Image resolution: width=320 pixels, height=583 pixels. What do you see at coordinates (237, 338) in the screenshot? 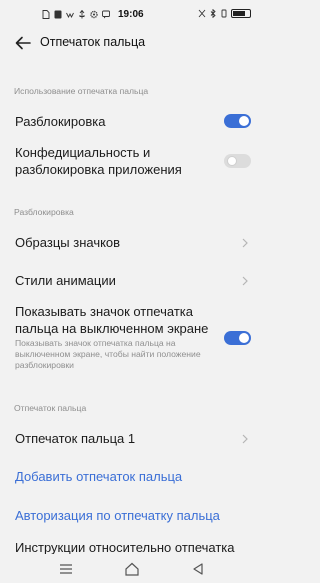
I see `show-icon-toggle` at bounding box center [237, 338].